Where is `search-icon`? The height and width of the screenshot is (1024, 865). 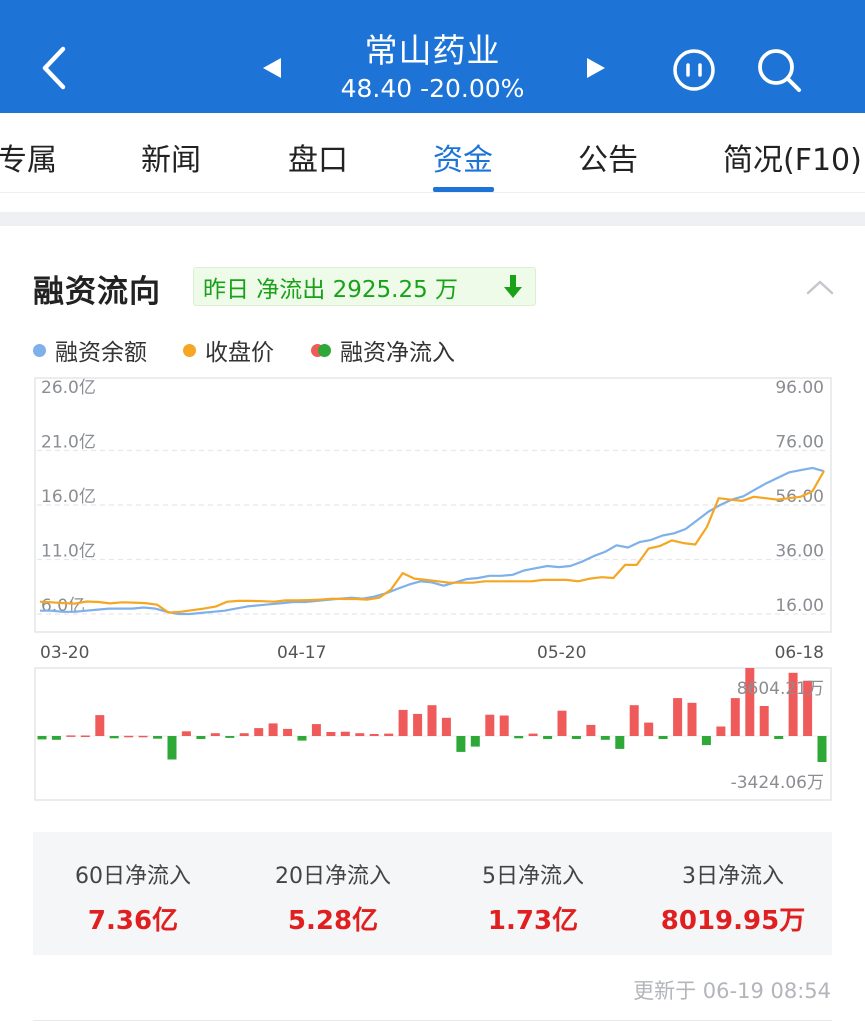 search-icon is located at coordinates (779, 70).